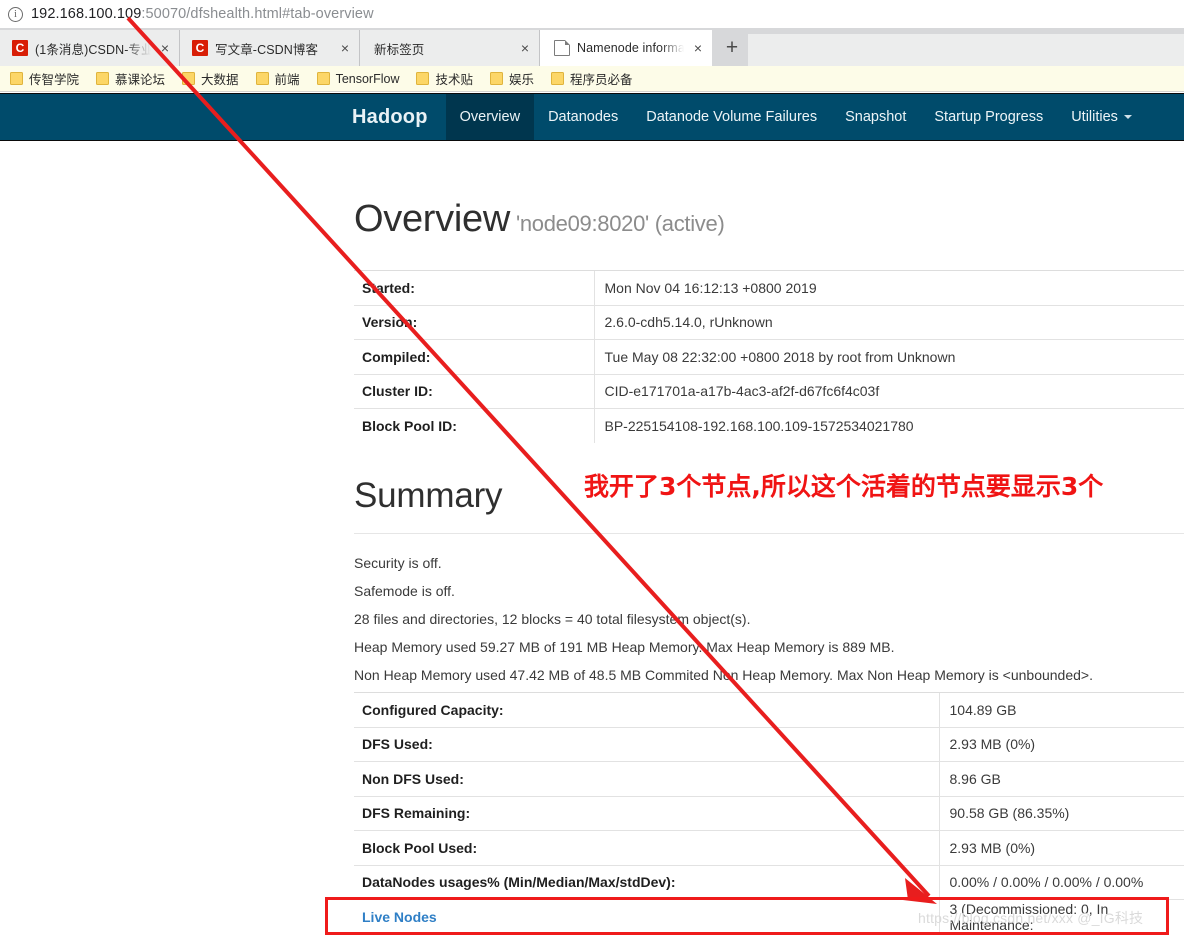 The height and width of the screenshot is (935, 1184). Describe the element at coordinates (474, 322) in the screenshot. I see `row-key: Version:` at that location.